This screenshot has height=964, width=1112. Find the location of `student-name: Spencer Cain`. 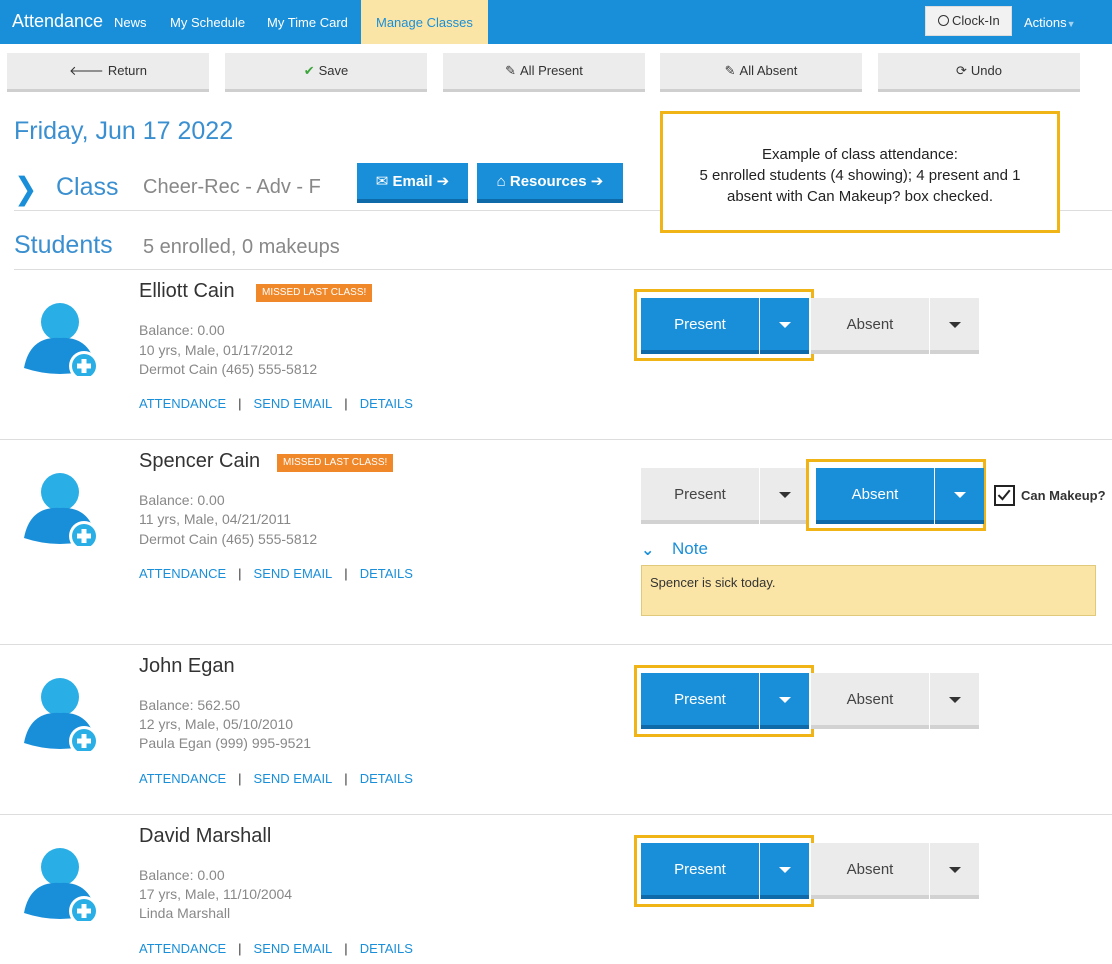

student-name: Spencer Cain is located at coordinates (200, 461).